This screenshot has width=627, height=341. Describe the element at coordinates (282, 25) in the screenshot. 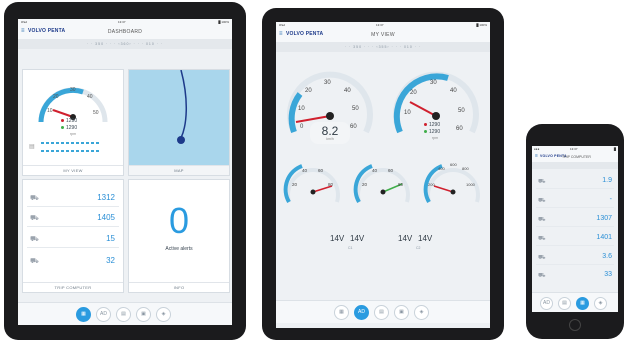

I see `carrier: iPad` at that location.